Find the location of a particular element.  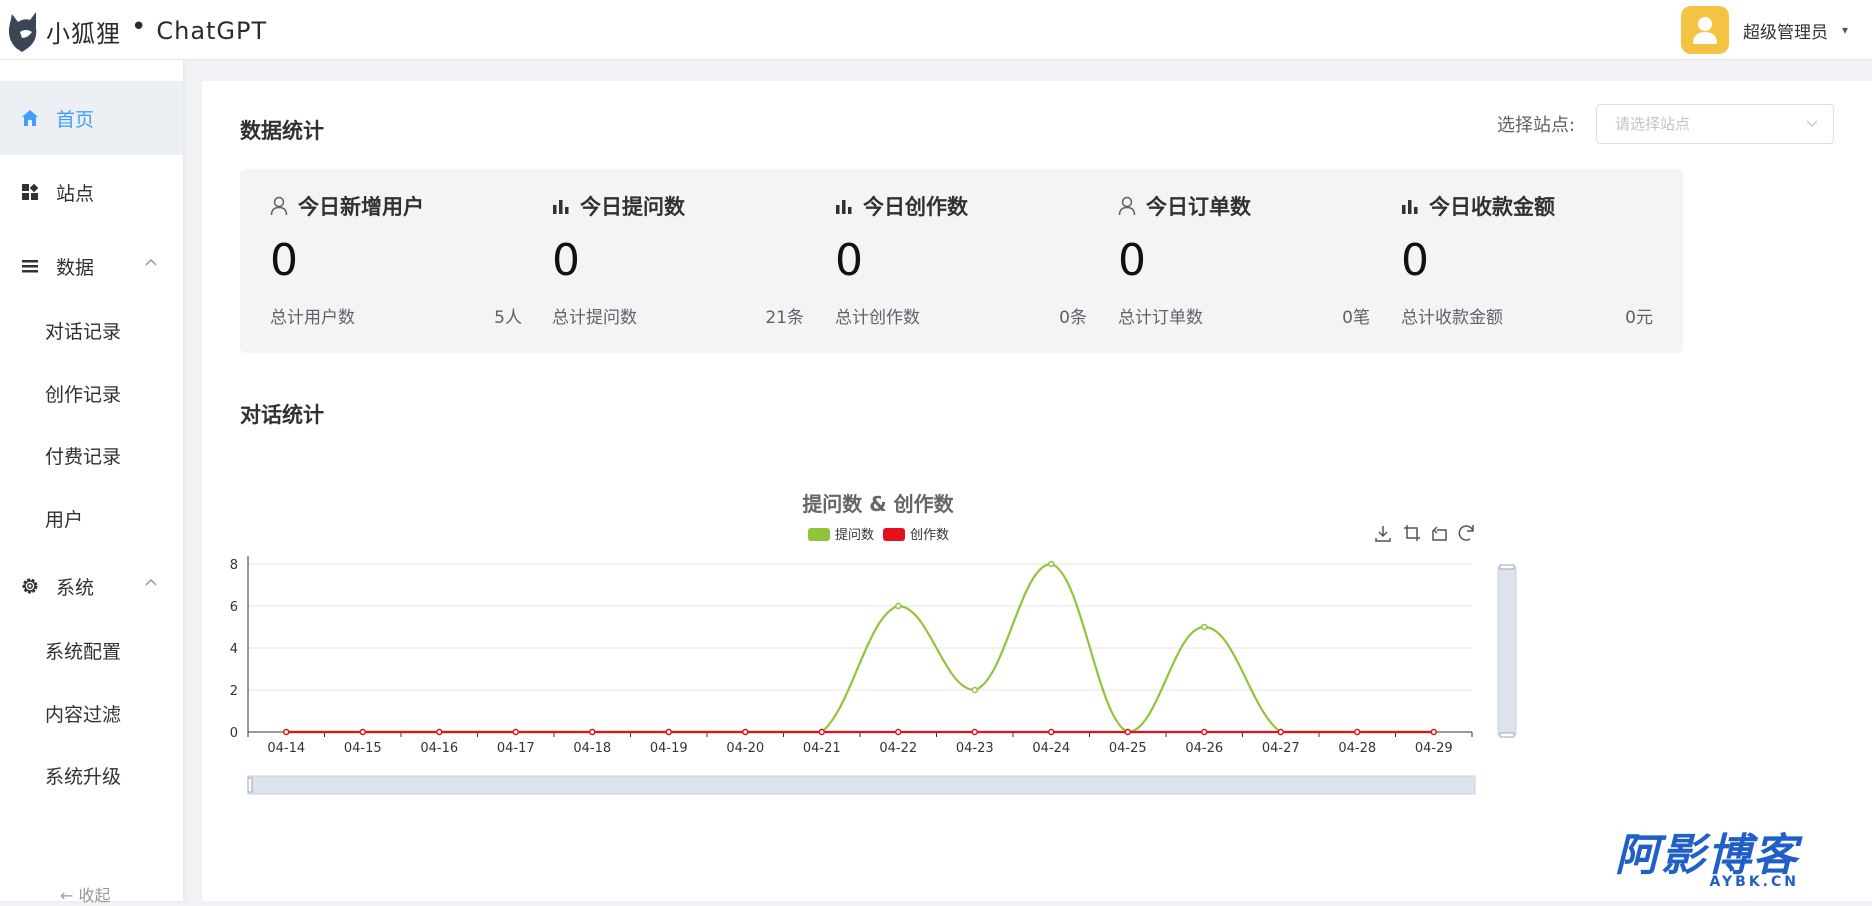

x-tick-label: 04-28 is located at coordinates (1357, 748).